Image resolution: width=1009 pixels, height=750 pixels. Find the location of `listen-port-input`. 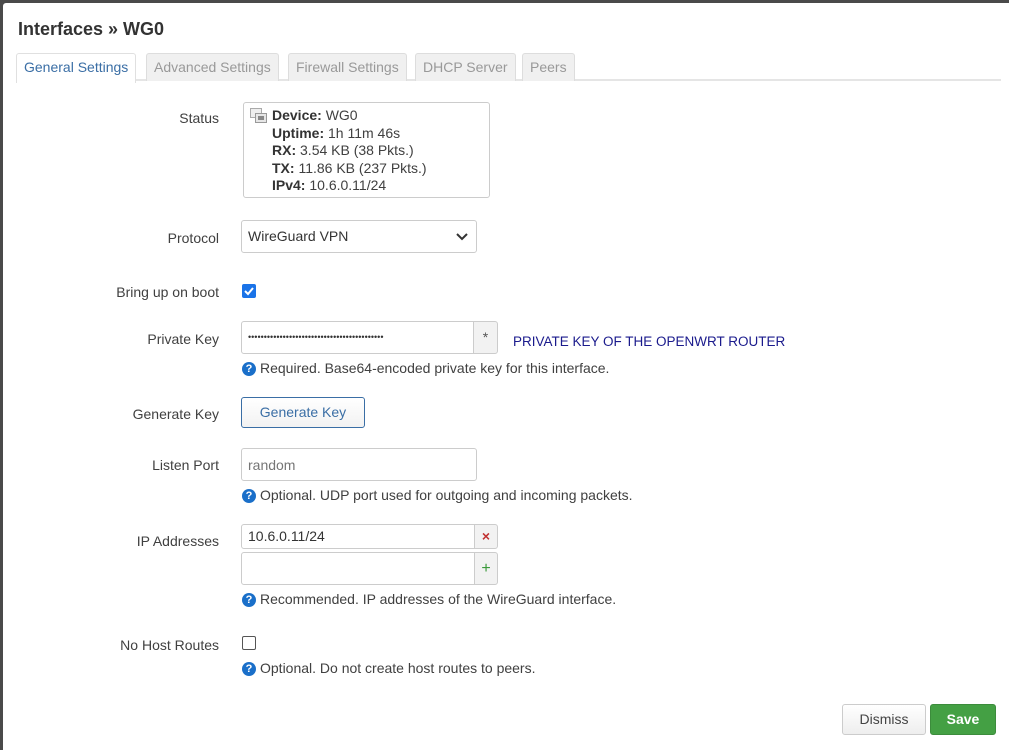

listen-port-input is located at coordinates (359, 464).